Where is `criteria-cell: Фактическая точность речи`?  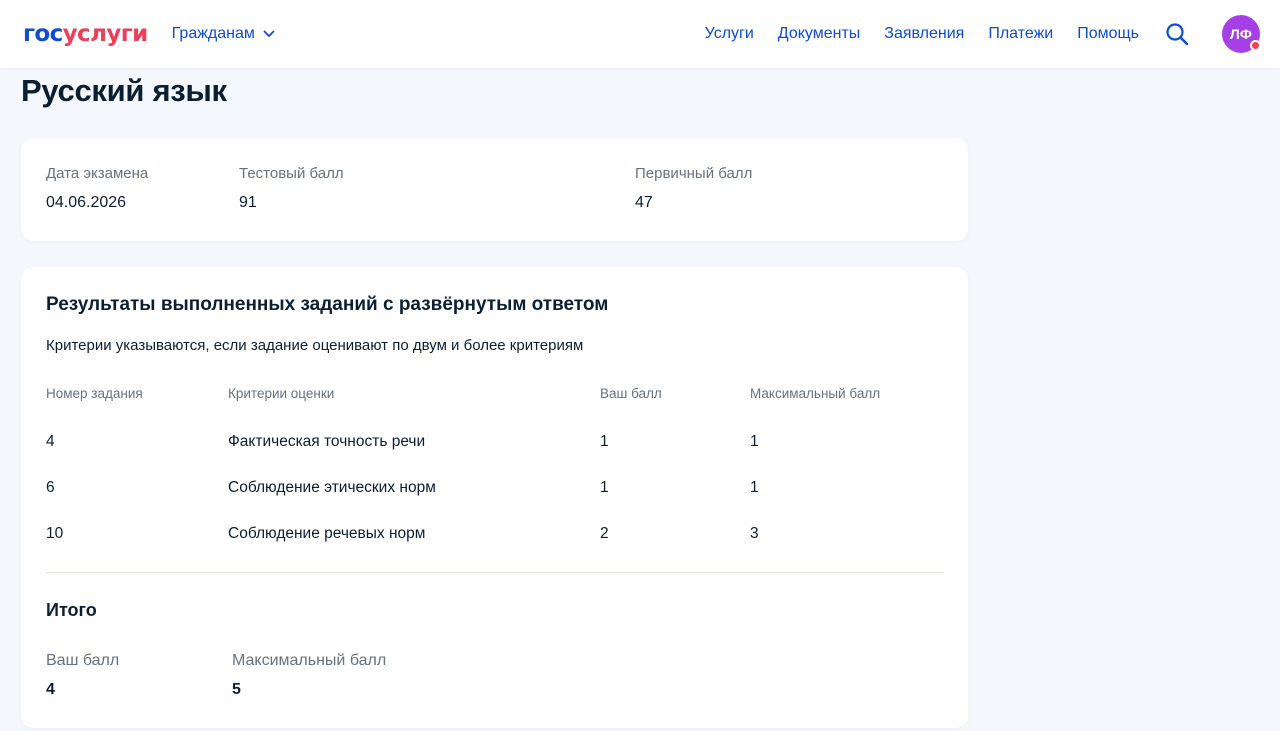
criteria-cell: Фактическая точность речи is located at coordinates (327, 441).